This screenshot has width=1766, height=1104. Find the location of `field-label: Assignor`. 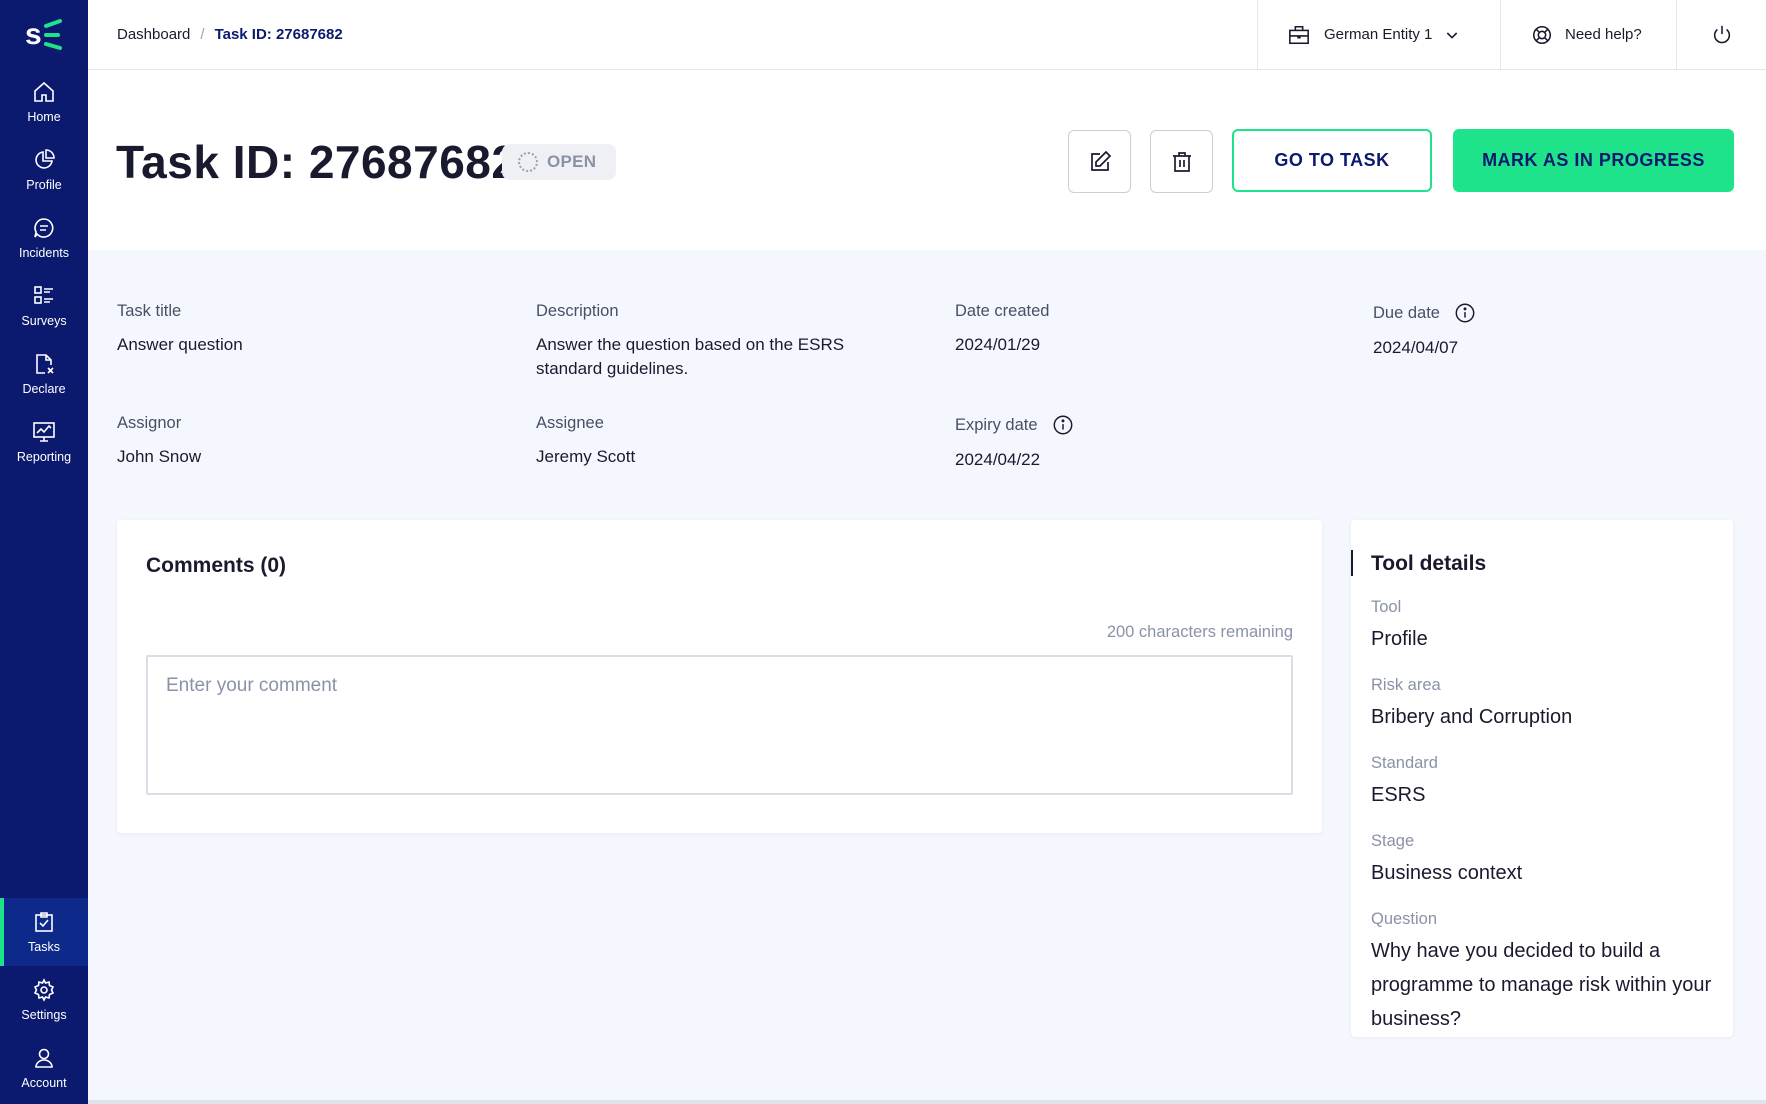

field-label: Assignor is located at coordinates (149, 423).